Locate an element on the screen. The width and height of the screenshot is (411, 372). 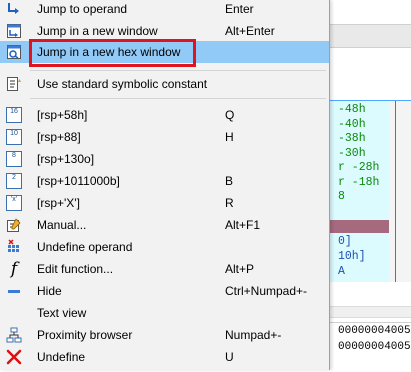
char-icon: 'x' is located at coordinates (14, 203).